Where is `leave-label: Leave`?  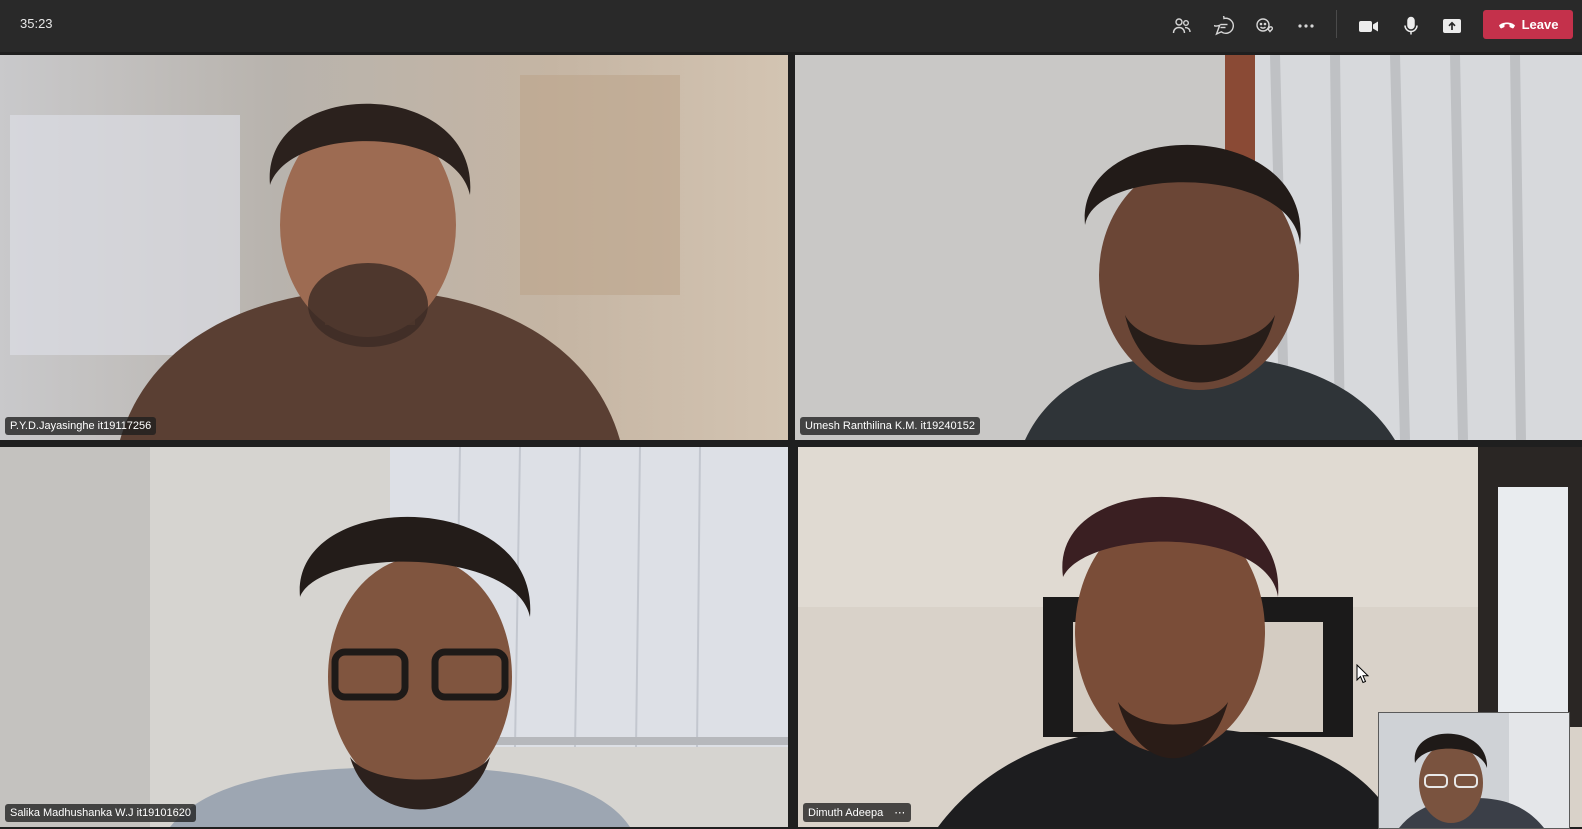
leave-label: Leave is located at coordinates (1540, 24).